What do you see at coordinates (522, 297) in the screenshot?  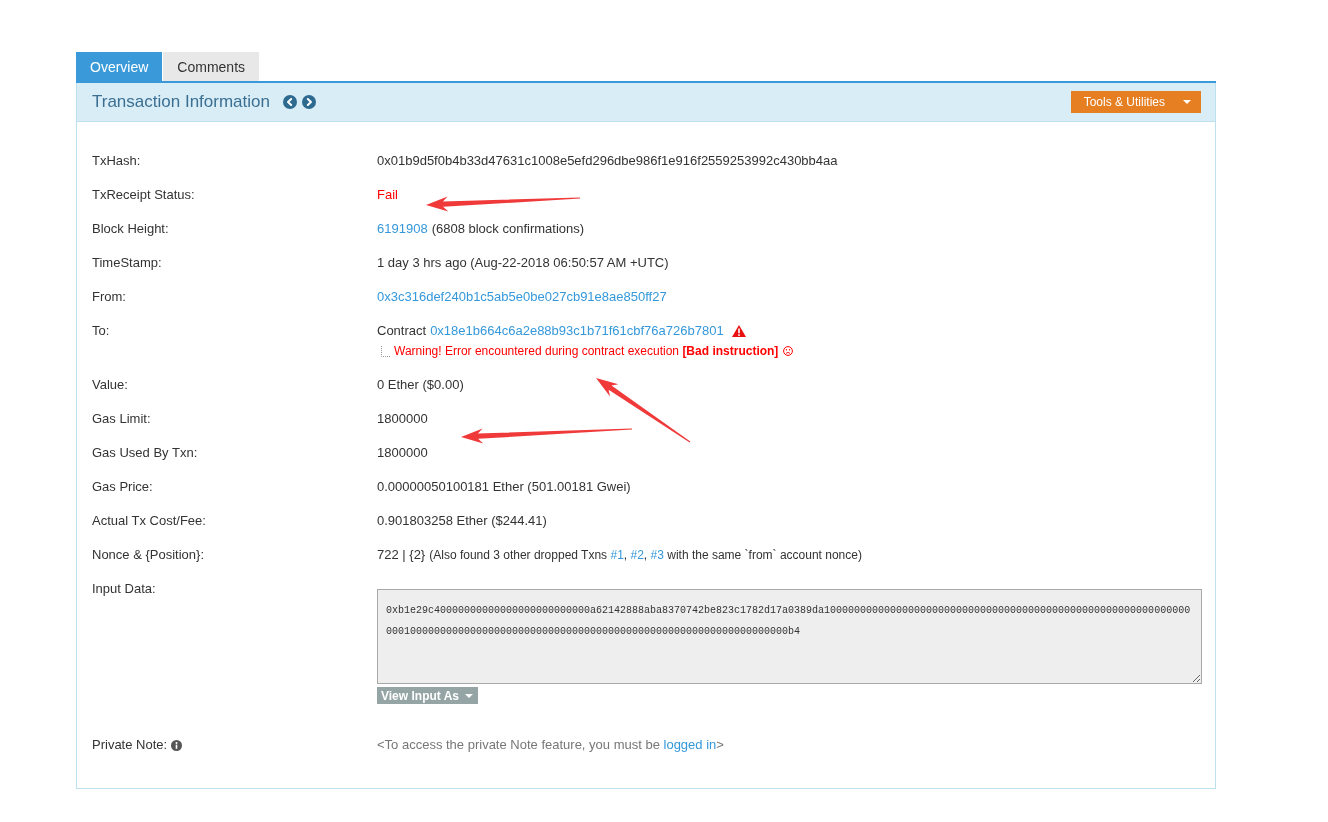 I see `address-link: 0x3c316def240b1c5ab5e0be027cb91e8ae850ff27` at bounding box center [522, 297].